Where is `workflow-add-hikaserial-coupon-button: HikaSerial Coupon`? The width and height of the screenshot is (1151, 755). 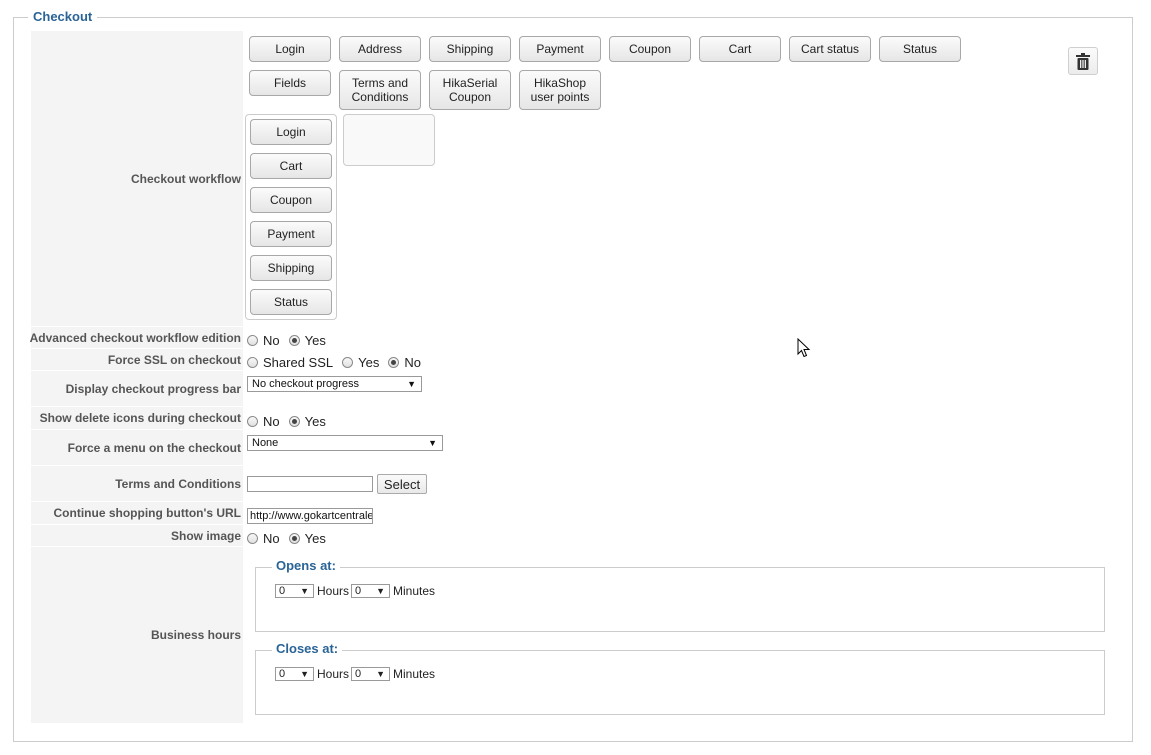 workflow-add-hikaserial-coupon-button: HikaSerial Coupon is located at coordinates (470, 90).